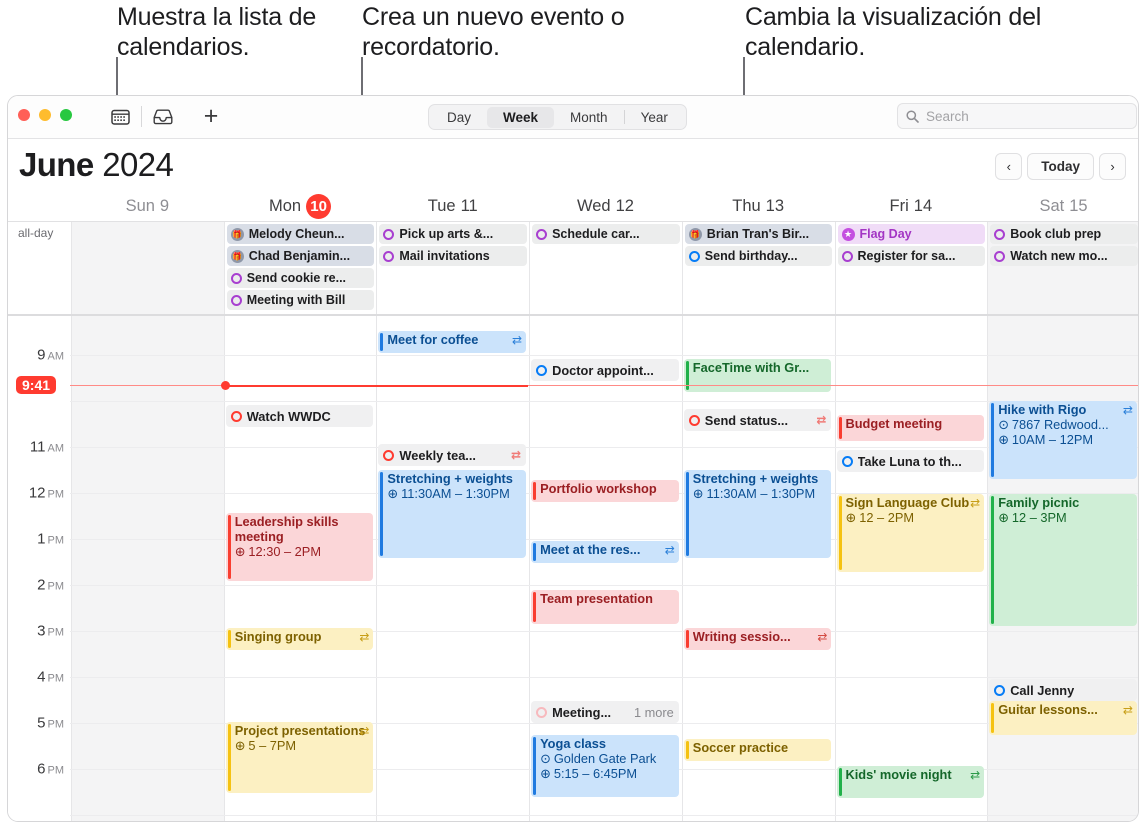  I want to click on grid-column-tue, so click(452, 568).